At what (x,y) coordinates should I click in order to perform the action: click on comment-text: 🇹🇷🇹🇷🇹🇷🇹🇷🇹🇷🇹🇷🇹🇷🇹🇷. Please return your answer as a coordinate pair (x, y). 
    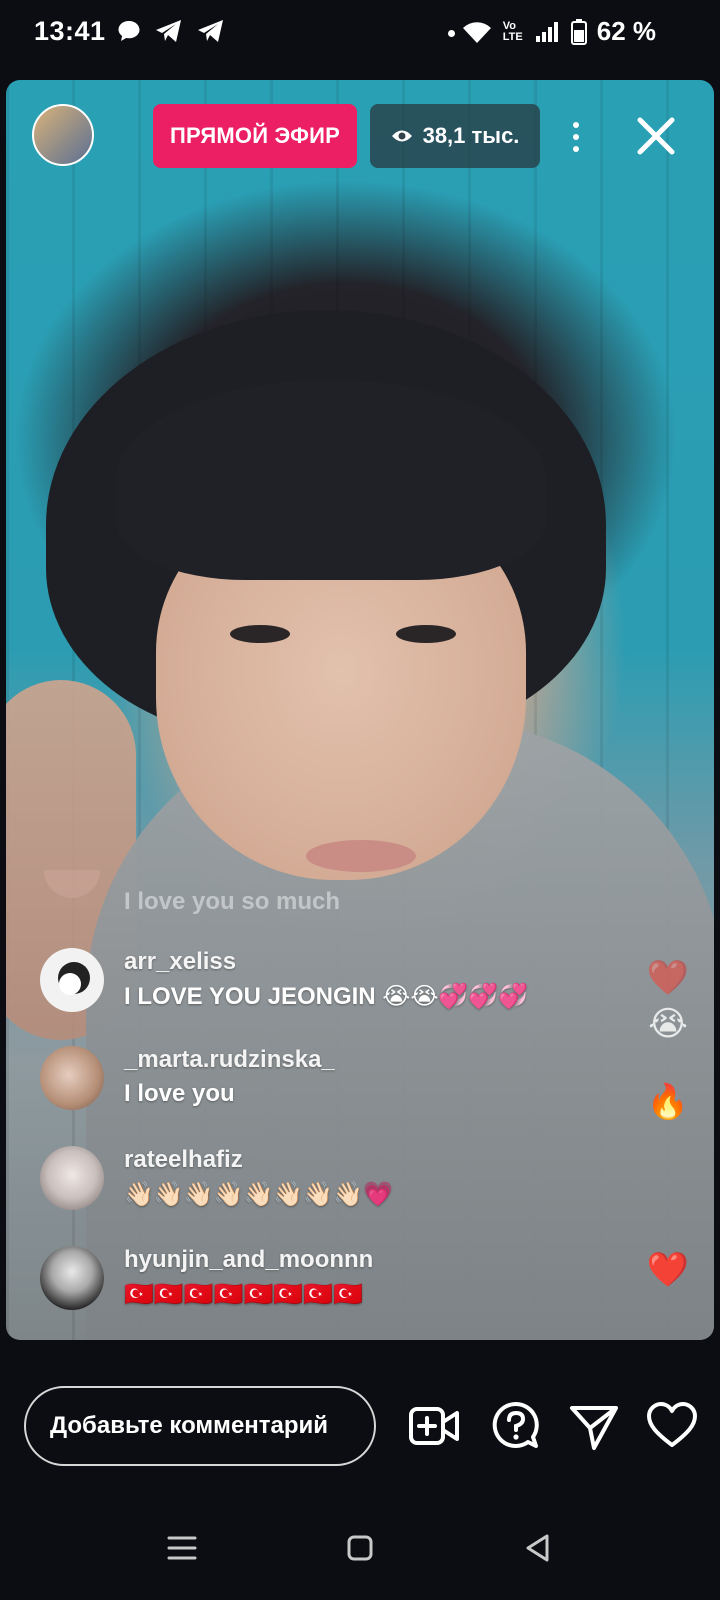
    Looking at the image, I should click on (244, 1294).